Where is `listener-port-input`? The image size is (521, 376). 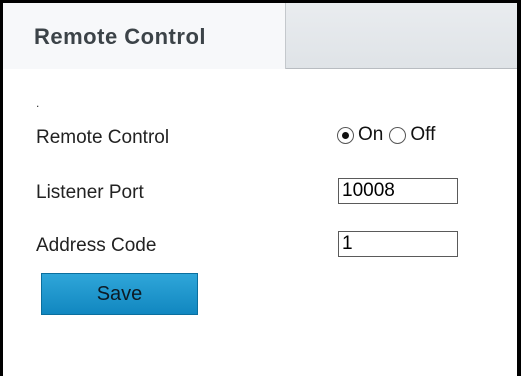
listener-port-input is located at coordinates (398, 191).